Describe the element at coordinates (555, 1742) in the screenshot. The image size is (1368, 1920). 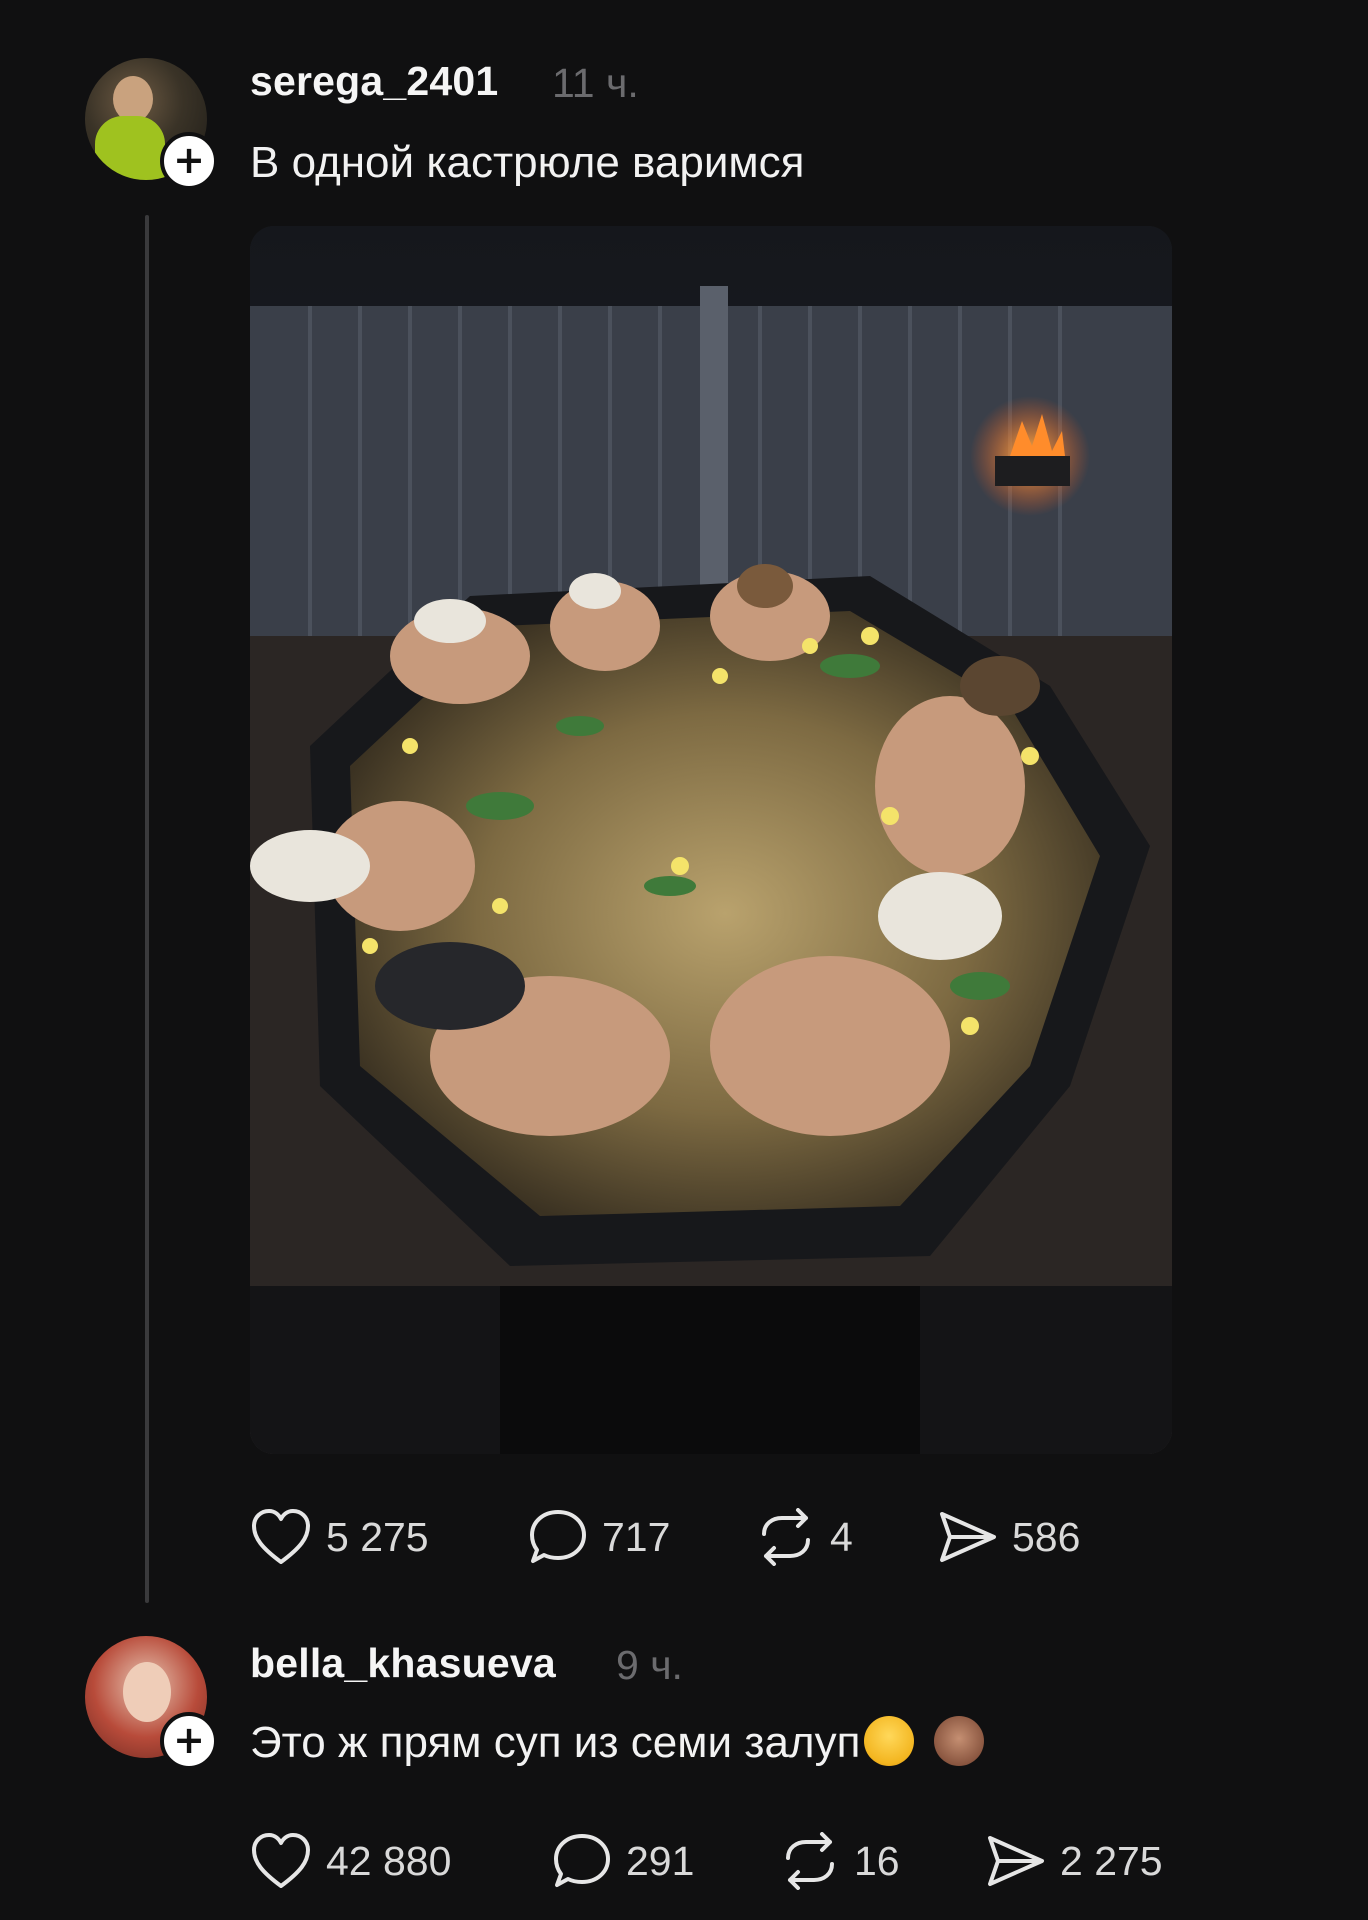
I see `reply-text: Это ж прям суп из семи залуп` at that location.